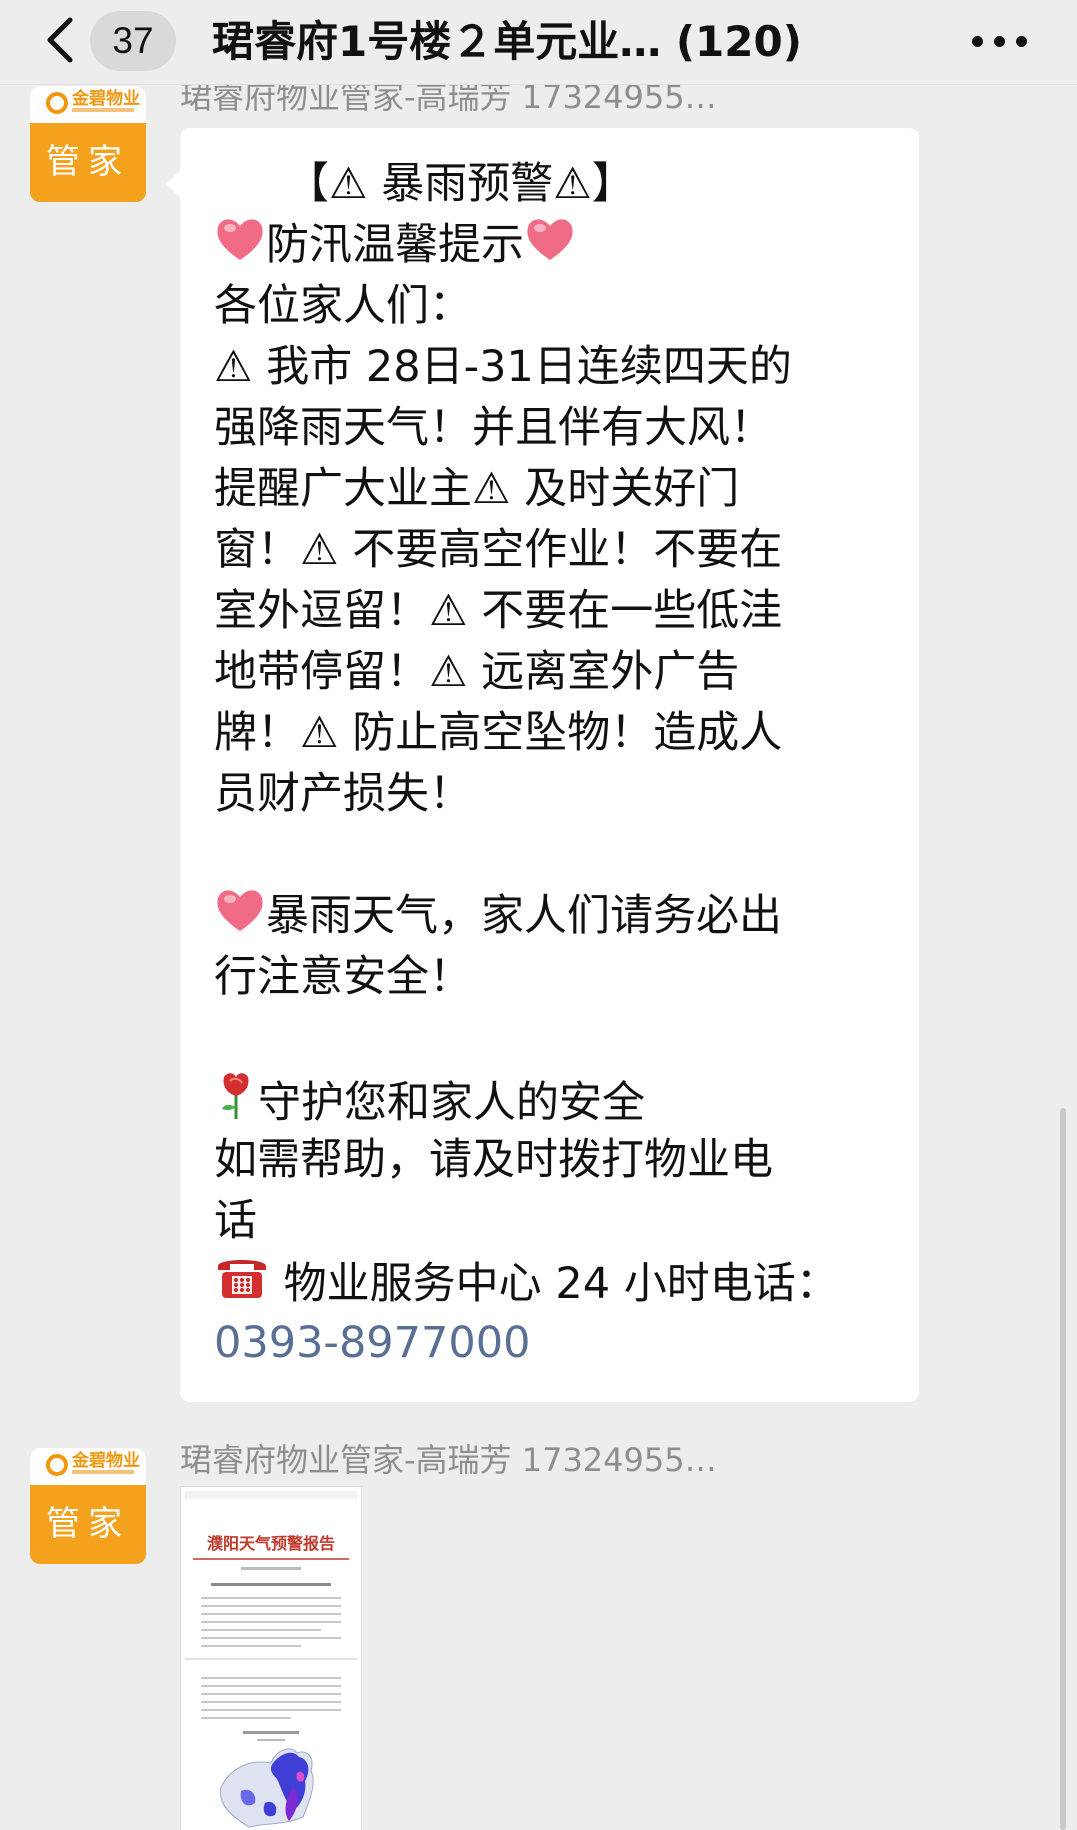 The image size is (1077, 1830). What do you see at coordinates (271, 1543) in the screenshot?
I see `image-report-title: 濮阳天气预警报告` at bounding box center [271, 1543].